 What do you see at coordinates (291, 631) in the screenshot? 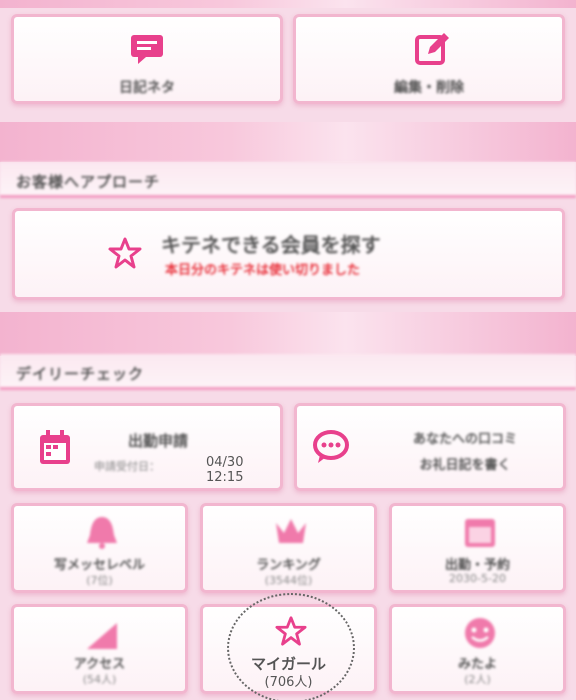
I see `star-outline-icon` at bounding box center [291, 631].